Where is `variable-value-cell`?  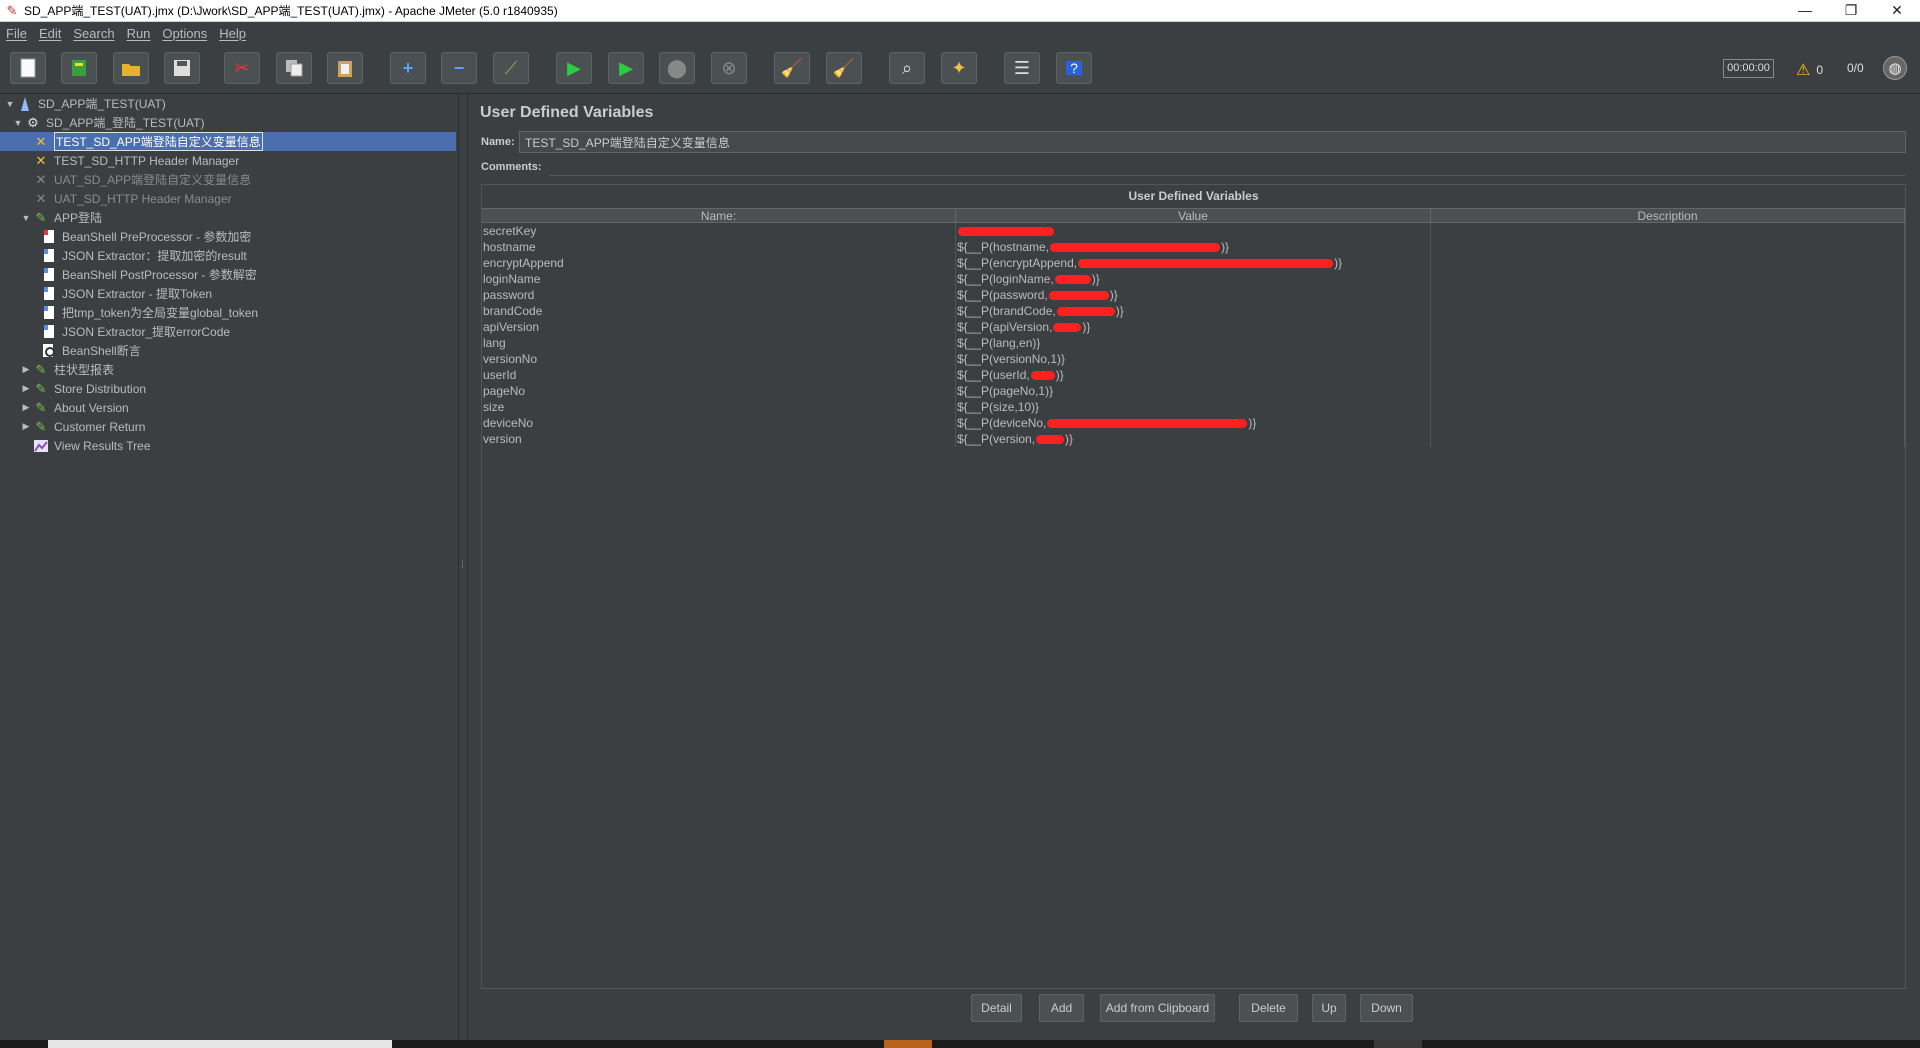 variable-value-cell is located at coordinates (1193, 231).